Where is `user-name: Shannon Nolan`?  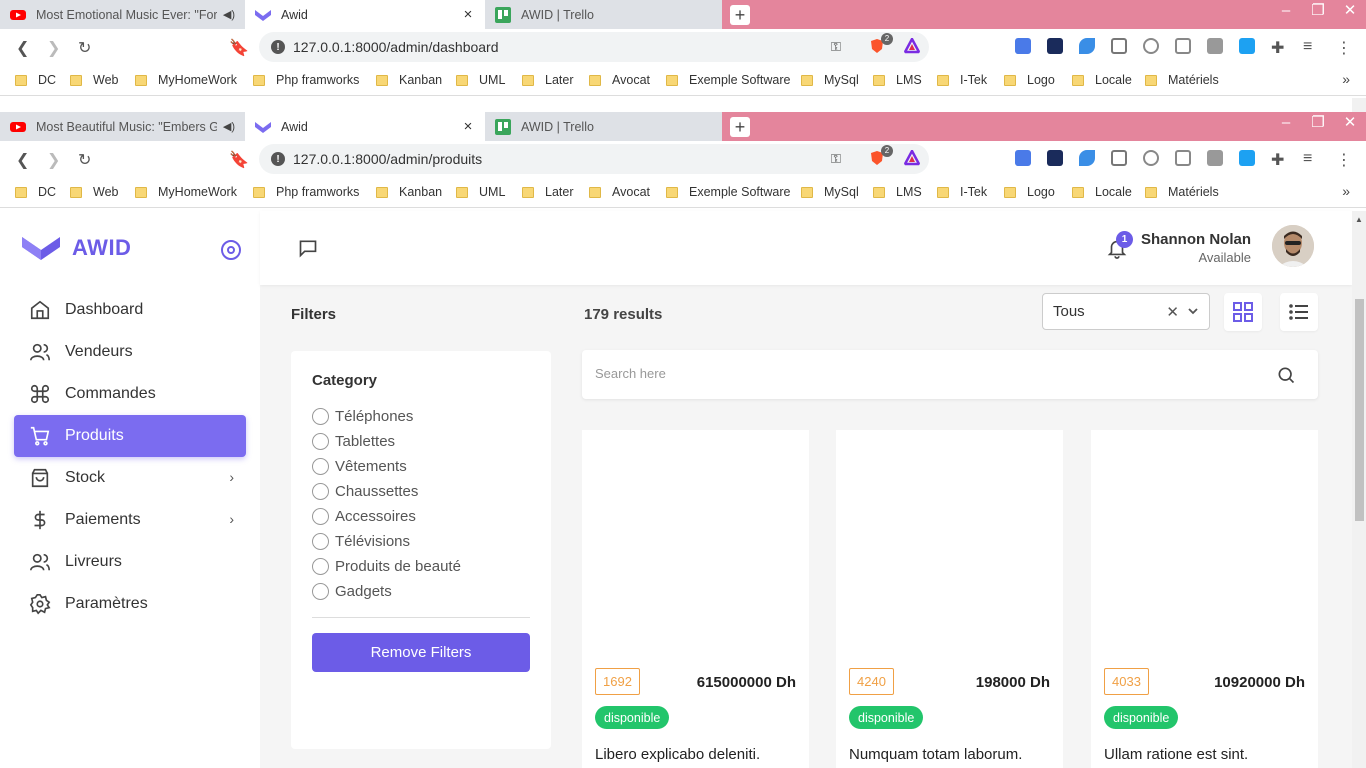
user-name: Shannon Nolan is located at coordinates (1196, 239).